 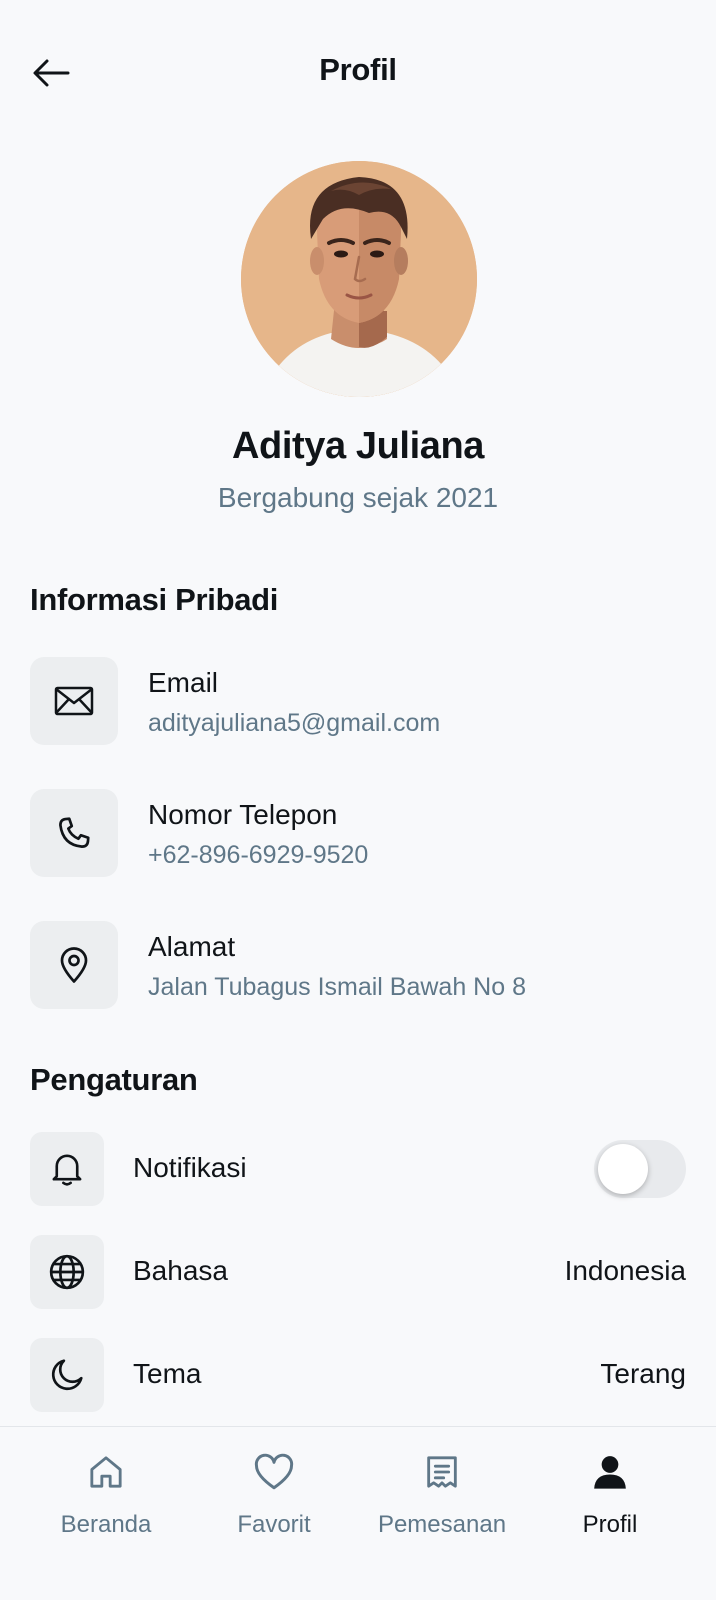 I want to click on notification-toggle, so click(x=640, y=1169).